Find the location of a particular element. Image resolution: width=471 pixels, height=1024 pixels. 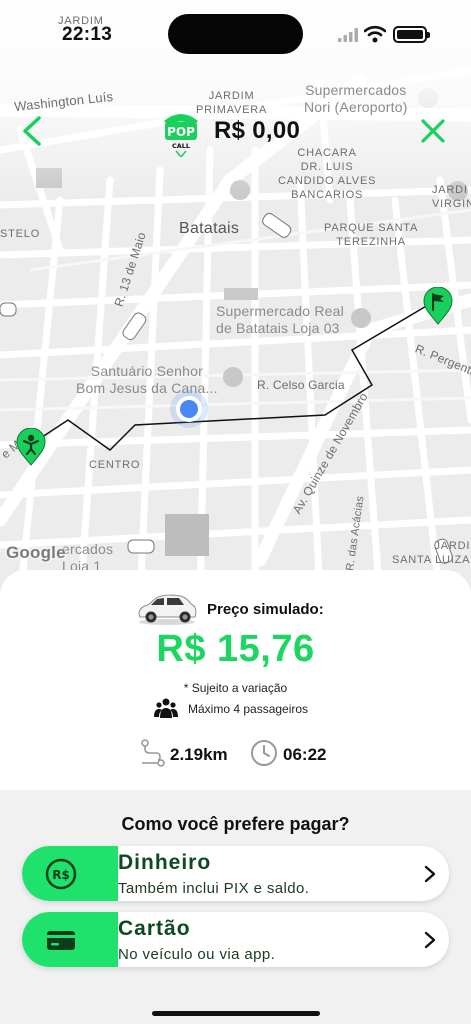

trip-duration: 06:22 is located at coordinates (305, 754).